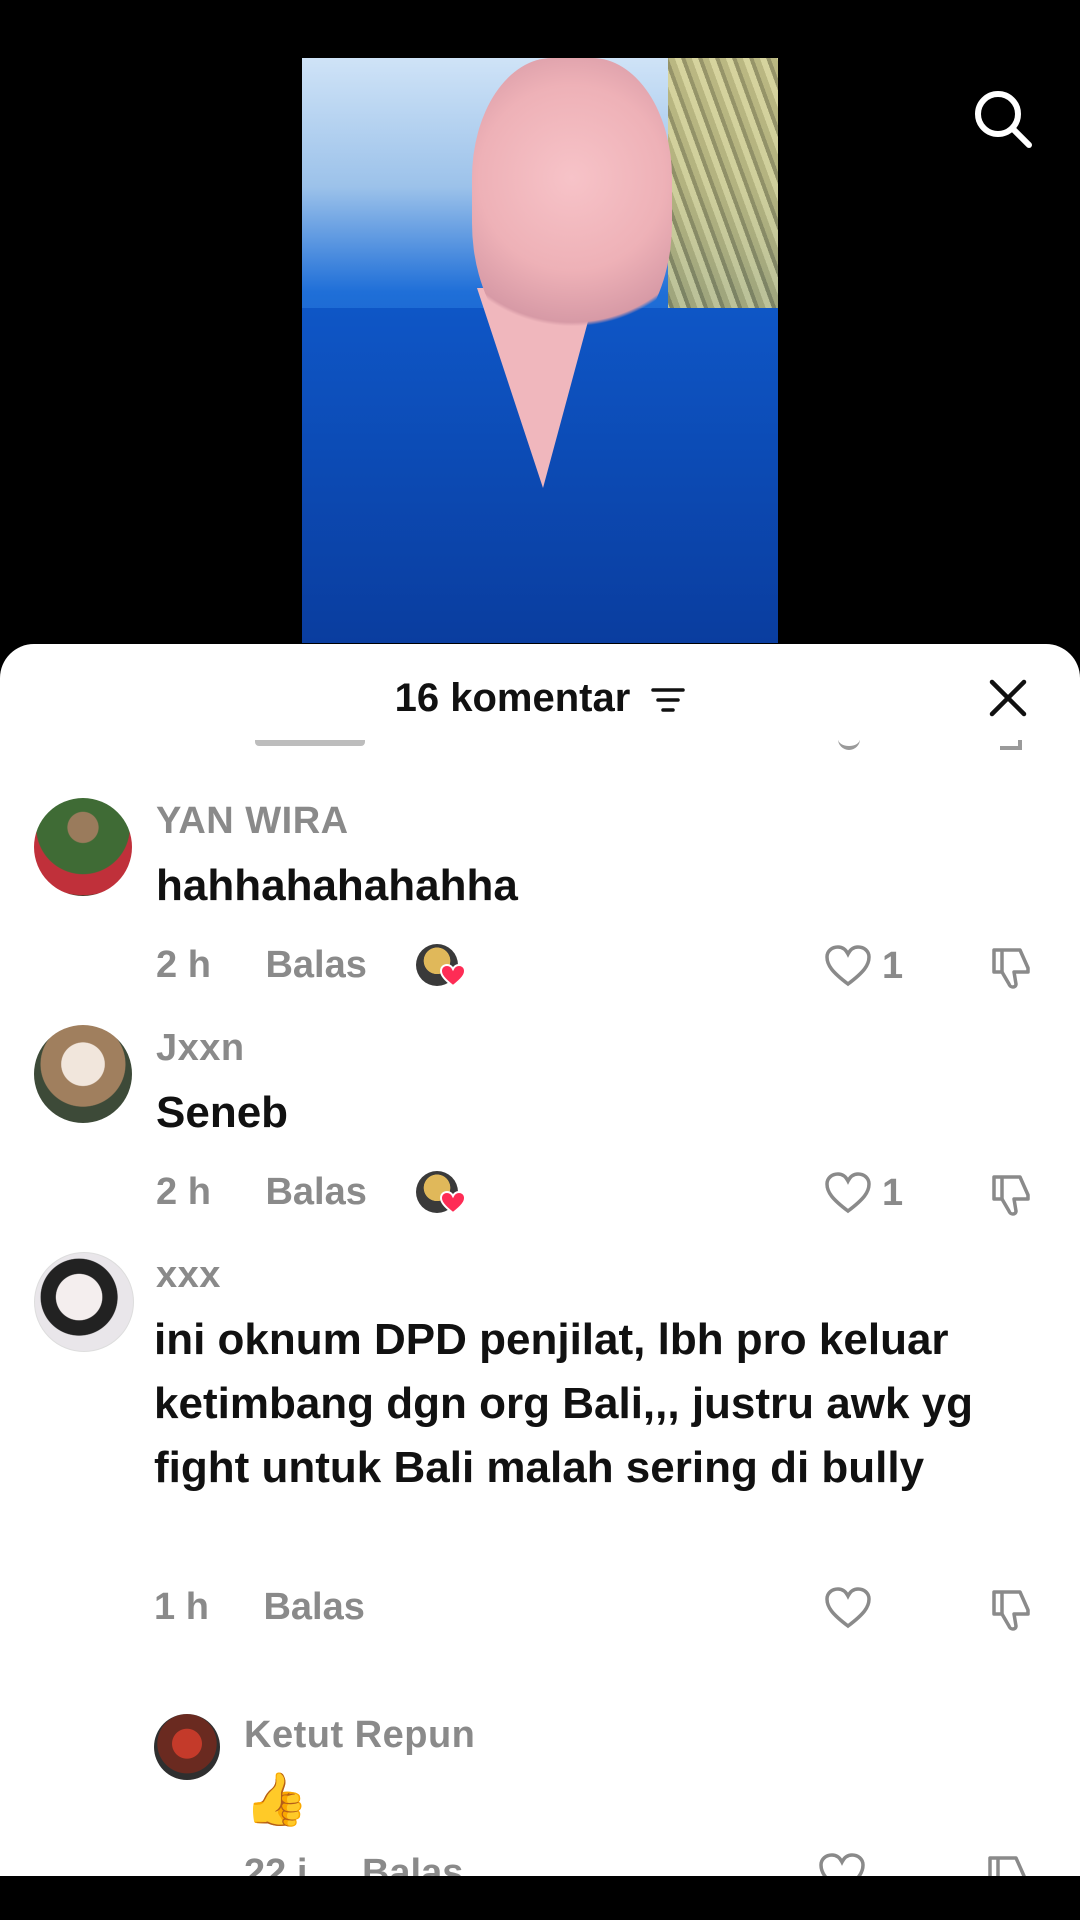 The image size is (1080, 1920). Describe the element at coordinates (188, 1275) in the screenshot. I see `comment-username: xxx` at that location.